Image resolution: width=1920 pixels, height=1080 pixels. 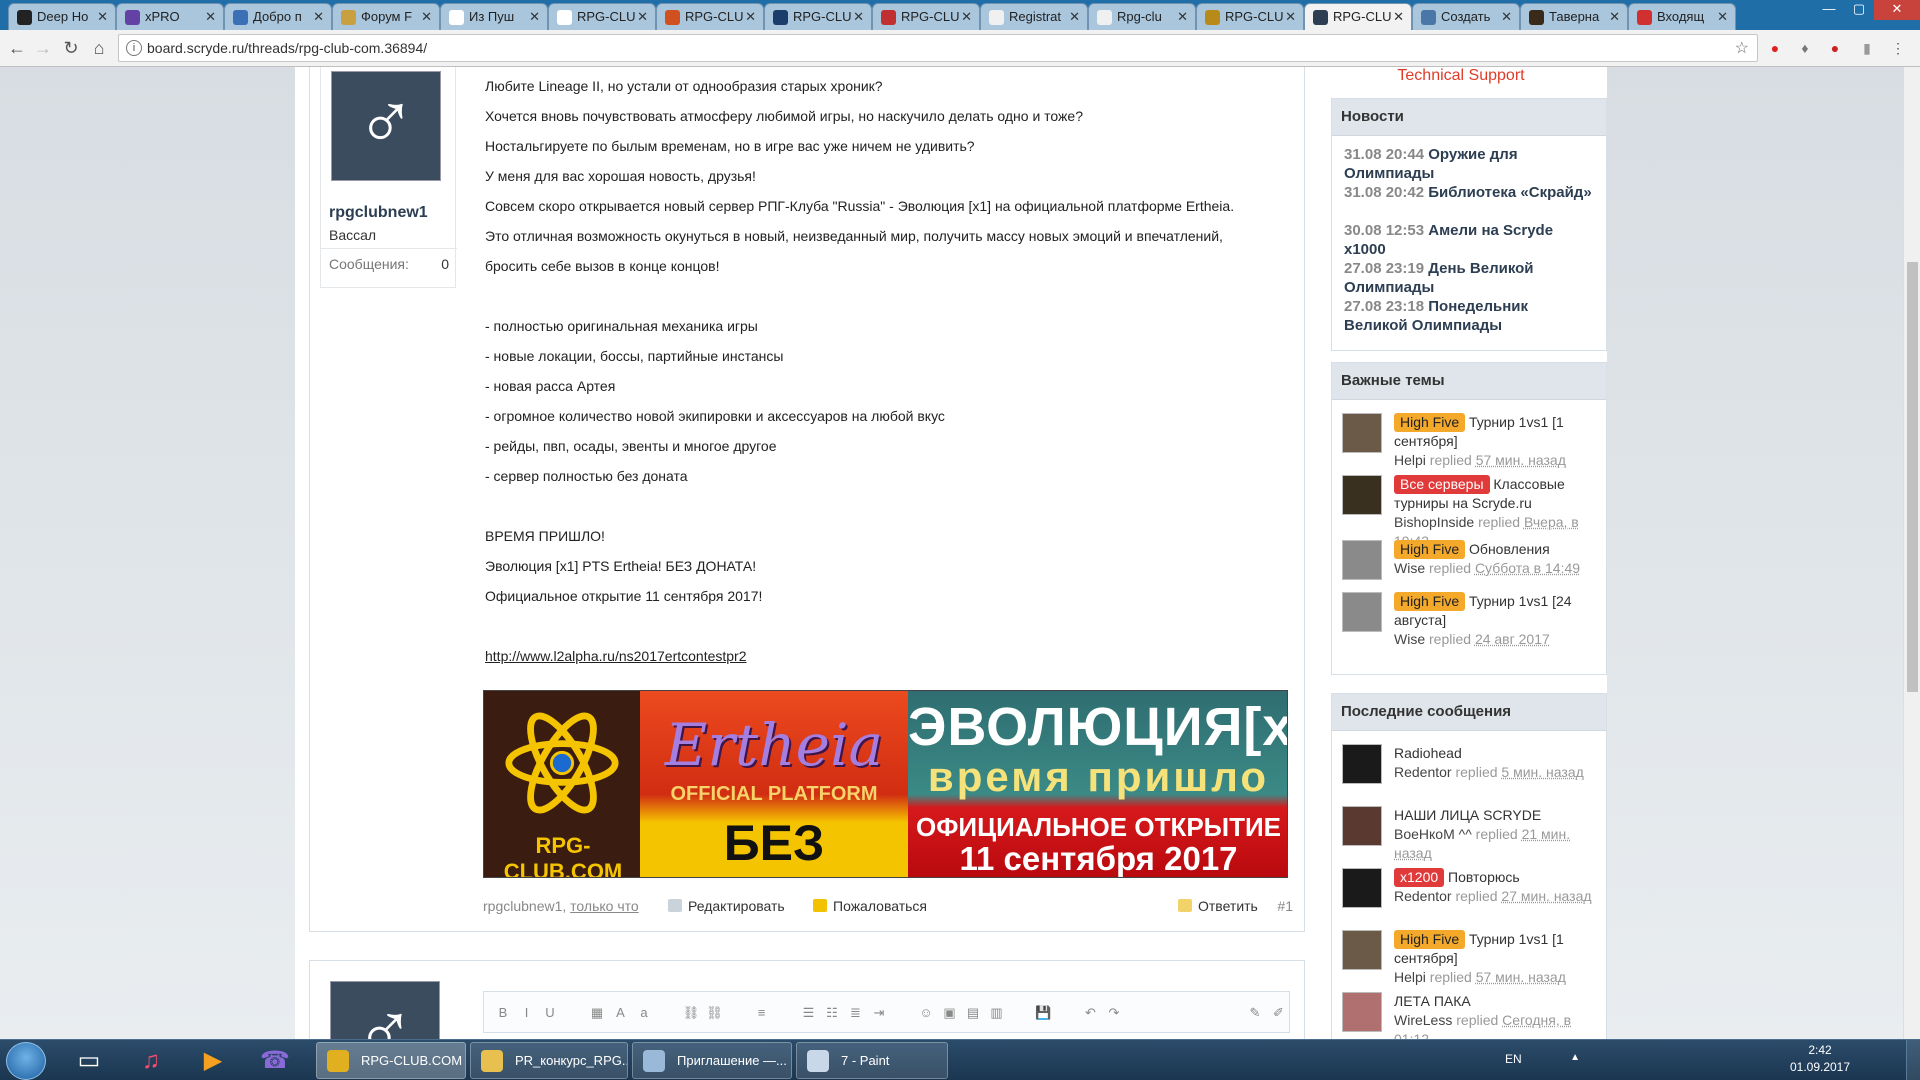 What do you see at coordinates (275, 1061) in the screenshot?
I see `viber-pinned-icon: ☎` at bounding box center [275, 1061].